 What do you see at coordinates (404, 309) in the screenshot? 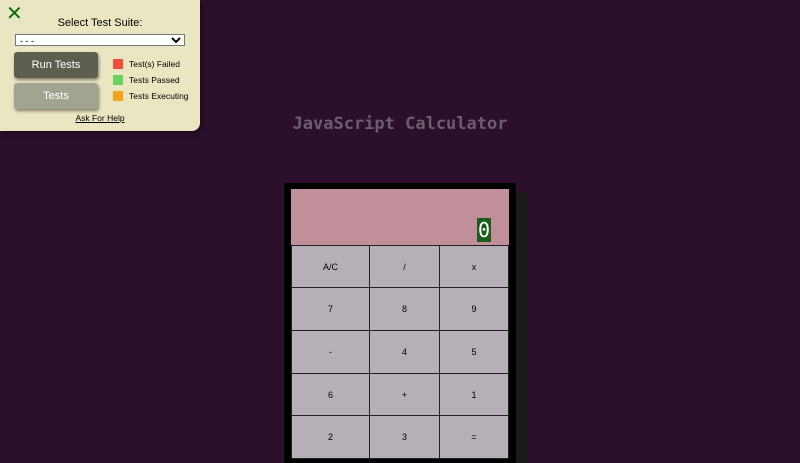
I see `key-8: 8` at bounding box center [404, 309].